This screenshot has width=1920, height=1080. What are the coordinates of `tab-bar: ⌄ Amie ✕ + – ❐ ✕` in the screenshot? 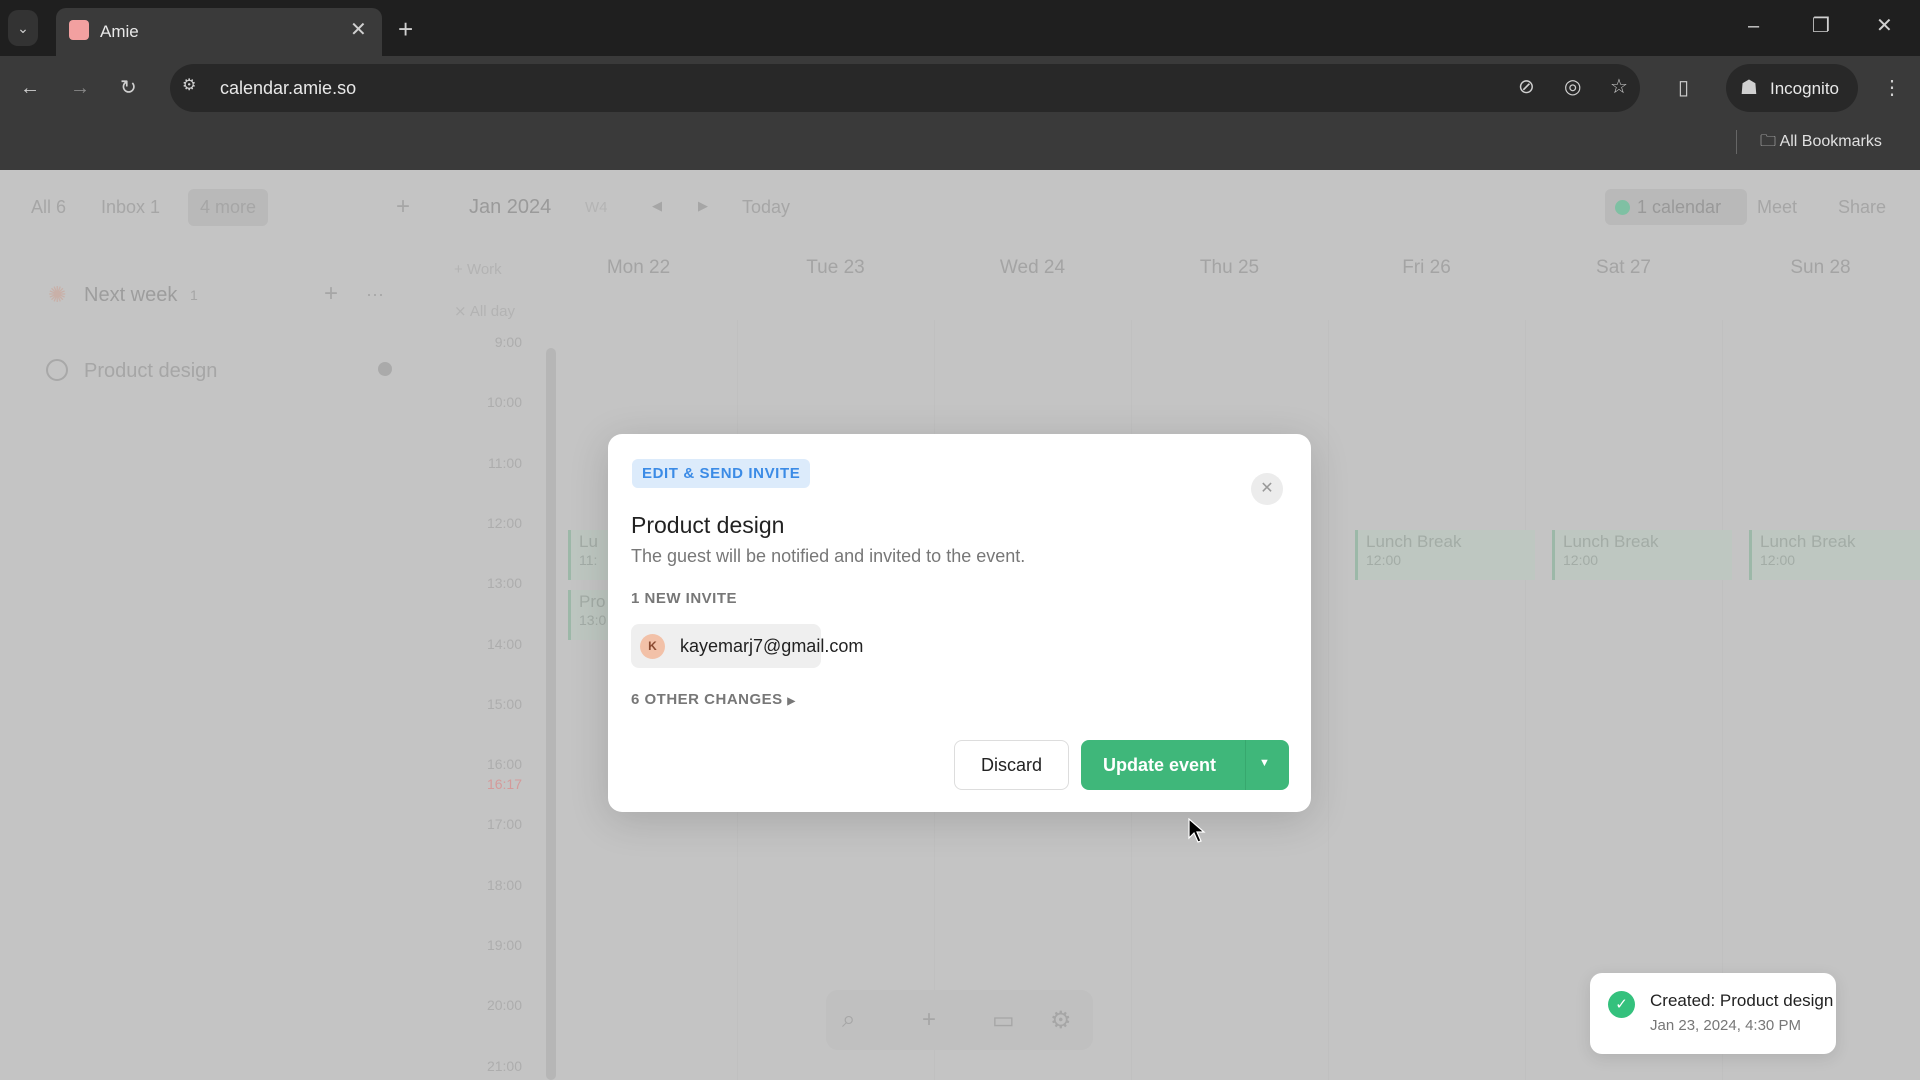 It's located at (960, 28).